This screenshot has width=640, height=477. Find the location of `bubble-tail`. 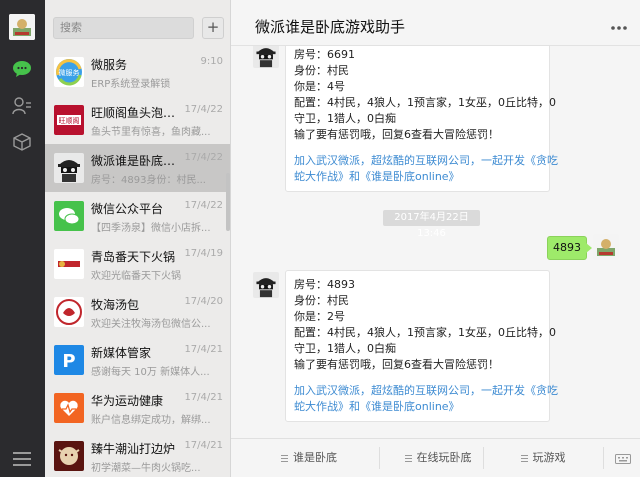

bubble-tail is located at coordinates (589, 248).